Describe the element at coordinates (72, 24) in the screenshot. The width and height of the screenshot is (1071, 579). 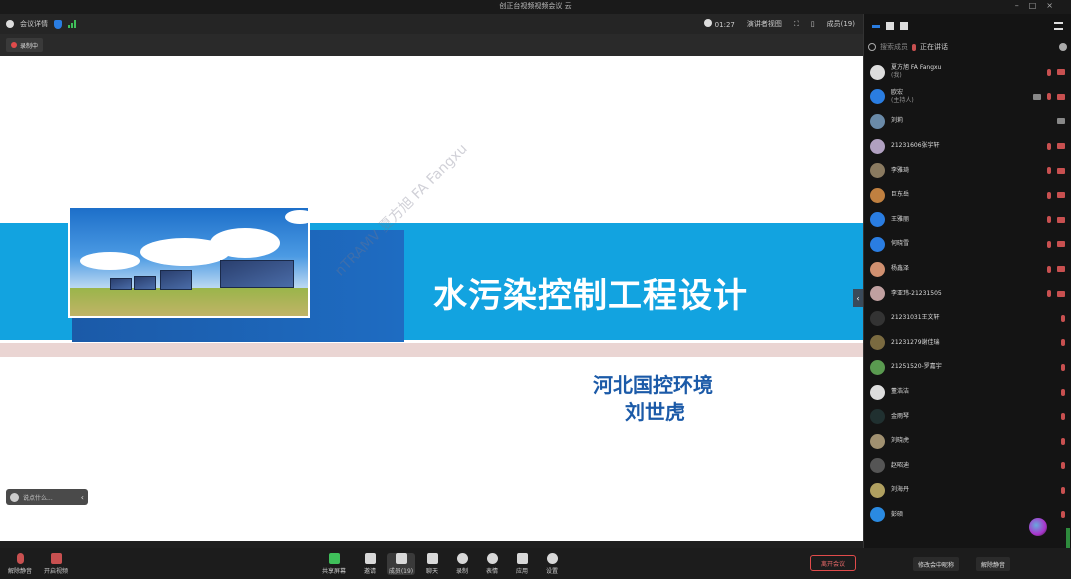
I see `network-signal-icon` at that location.